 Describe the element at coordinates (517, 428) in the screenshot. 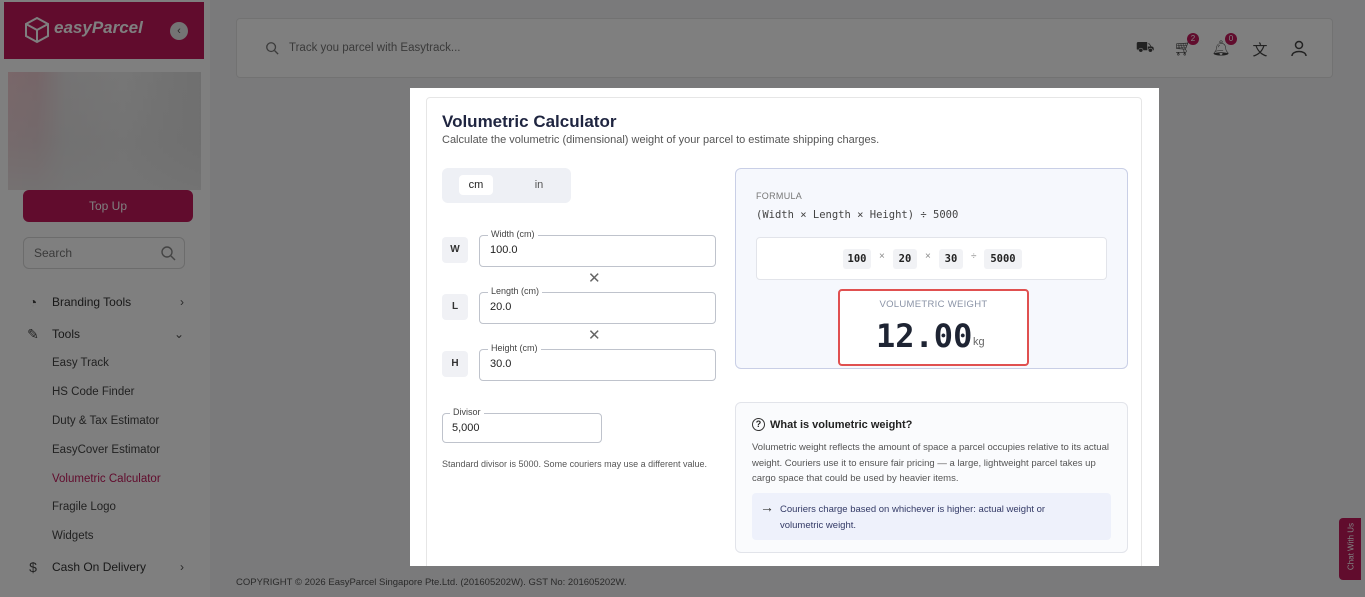

I see `divisor-input` at that location.